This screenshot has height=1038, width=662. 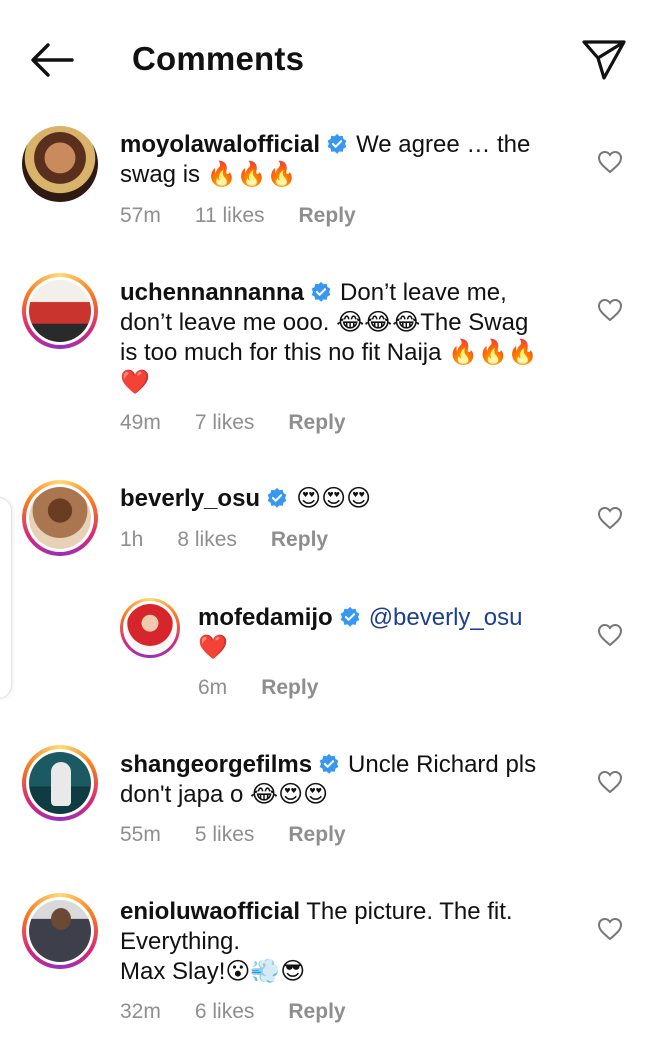 I want to click on like-count: 11 likes, so click(x=230, y=215).